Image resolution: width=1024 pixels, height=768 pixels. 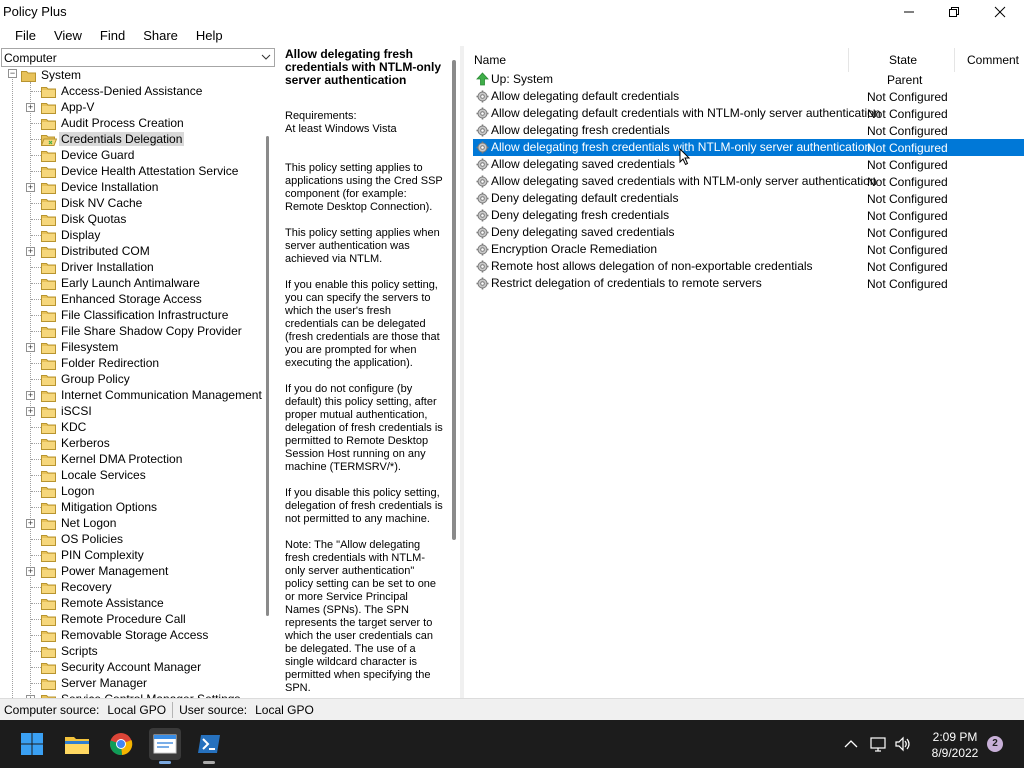 I want to click on tree-item: Remote Assistance, so click(x=103, y=603).